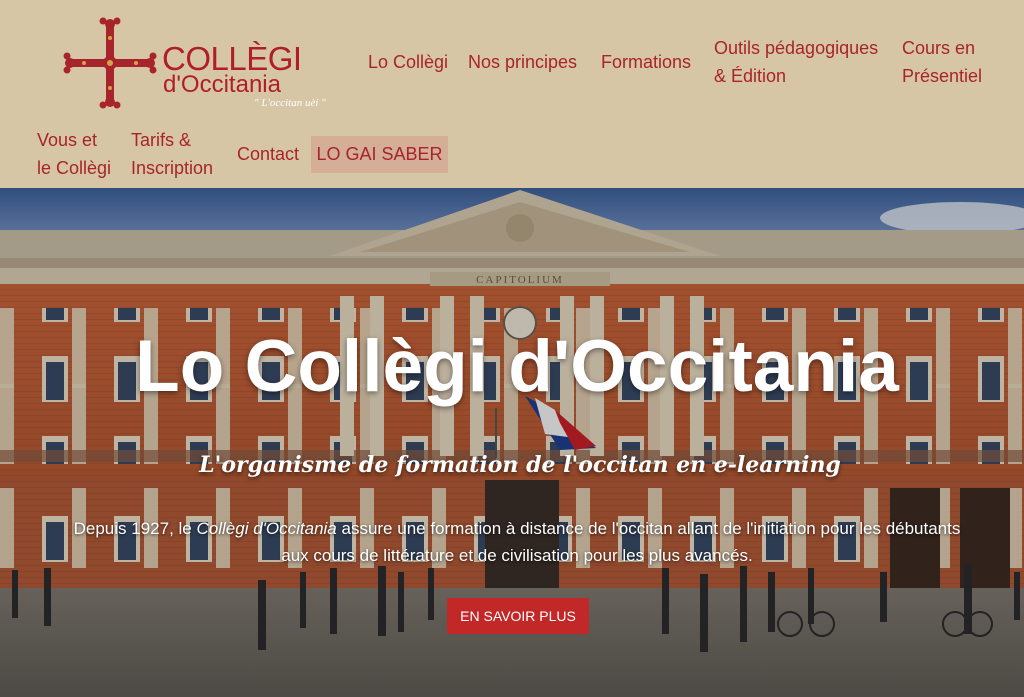 This screenshot has width=1024, height=697. Describe the element at coordinates (379, 154) in the screenshot. I see `nav-lo-gai-saber: LO GAI SABER` at that location.